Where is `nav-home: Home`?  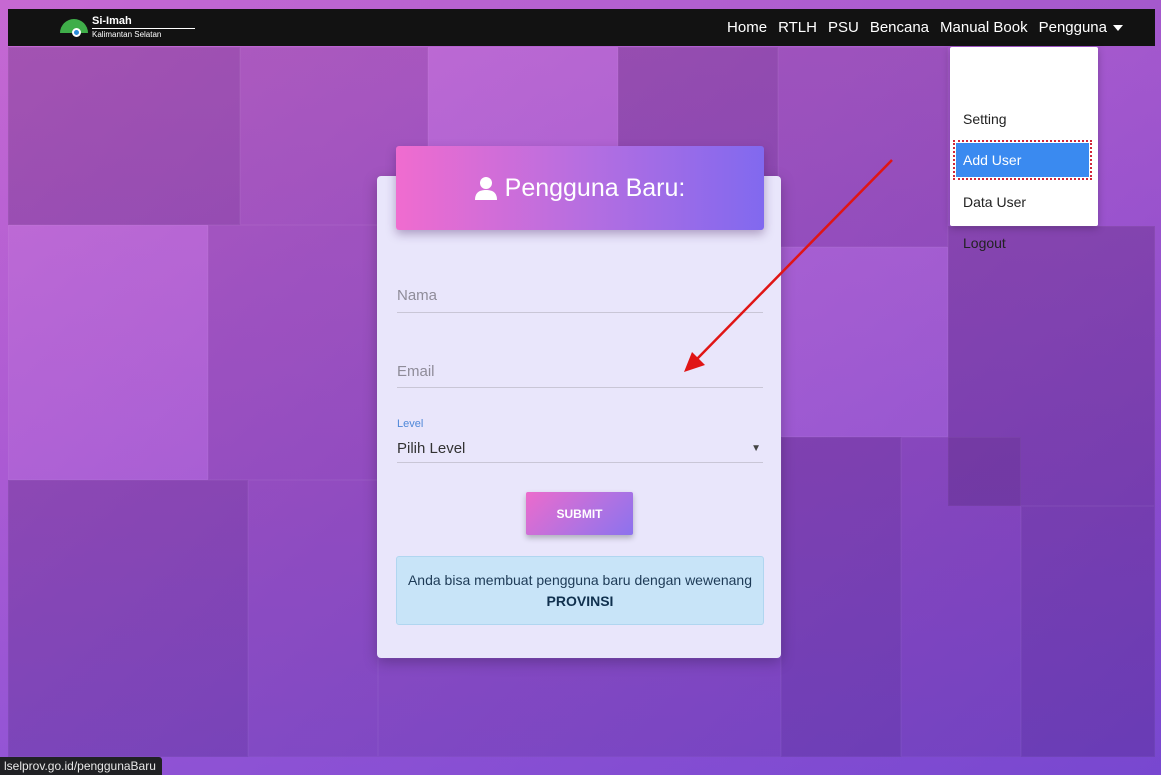
nav-home: Home is located at coordinates (747, 27).